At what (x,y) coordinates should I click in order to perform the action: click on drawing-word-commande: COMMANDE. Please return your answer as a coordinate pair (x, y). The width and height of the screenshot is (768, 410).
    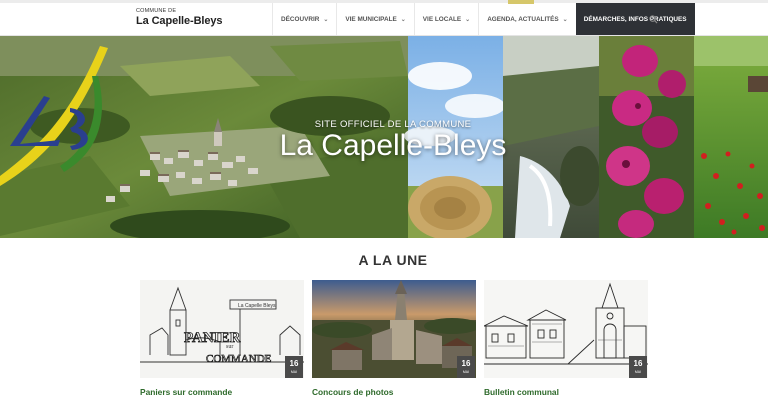
    Looking at the image, I should click on (239, 359).